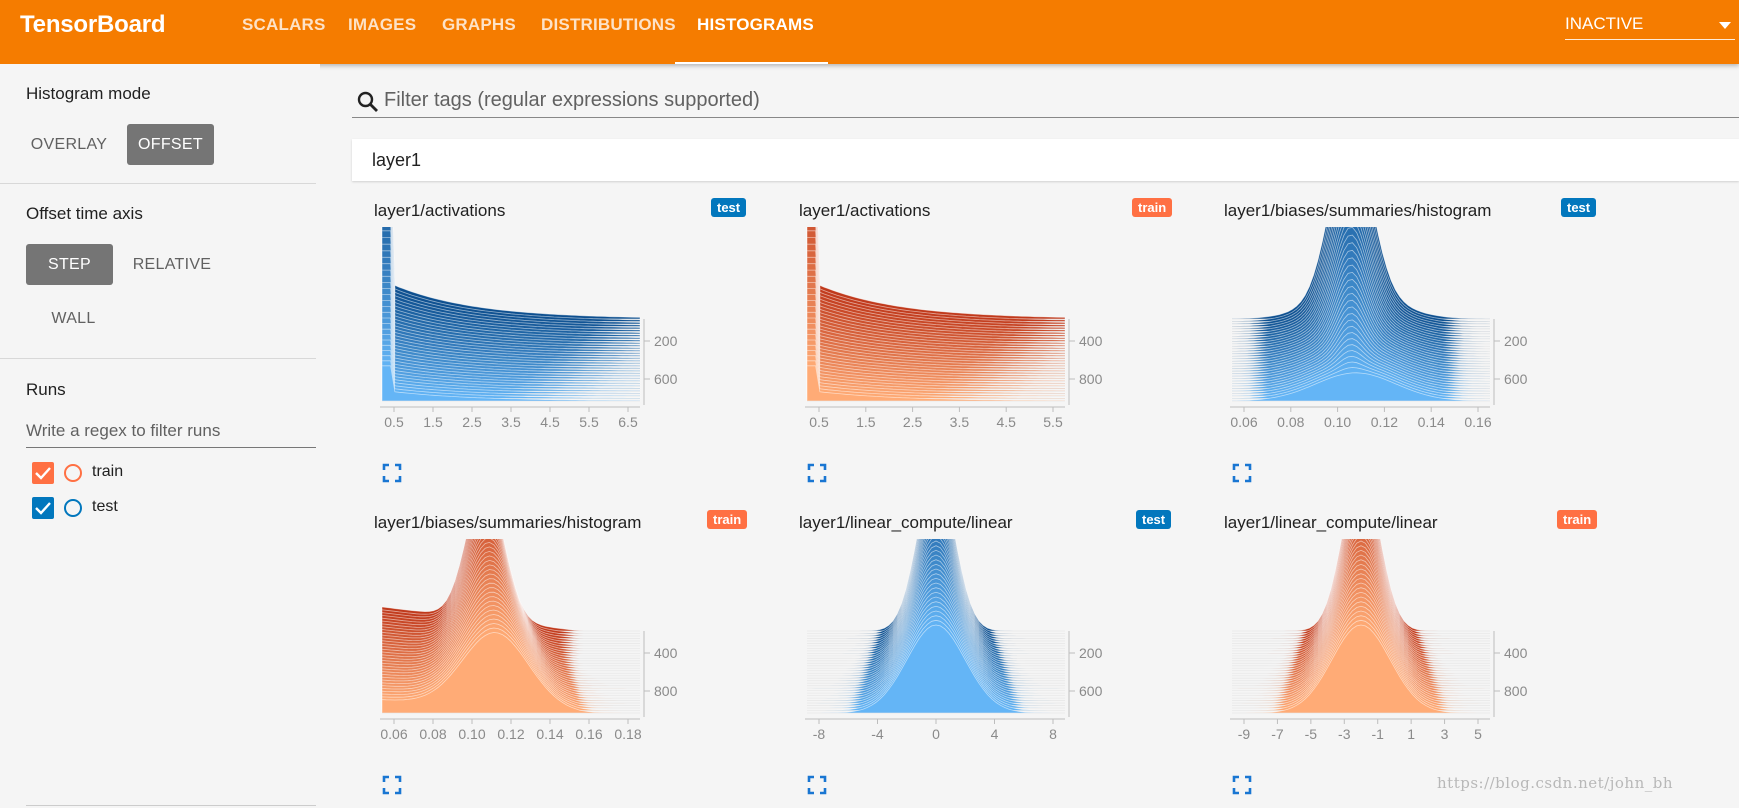  What do you see at coordinates (73, 508) in the screenshot?
I see `color-picker-test` at bounding box center [73, 508].